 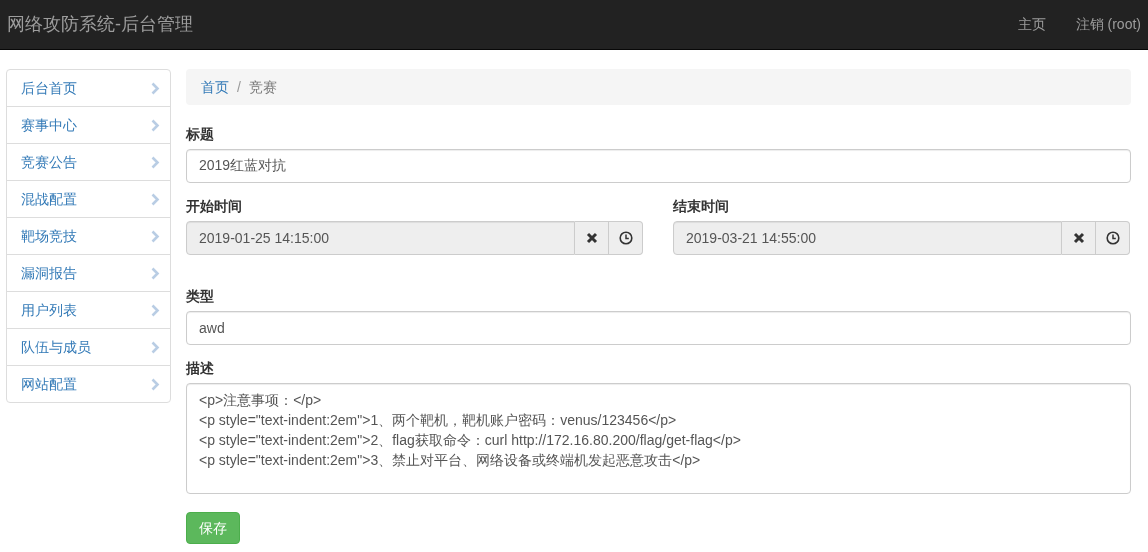 What do you see at coordinates (214, 206) in the screenshot?
I see `field-label: 开始时间` at bounding box center [214, 206].